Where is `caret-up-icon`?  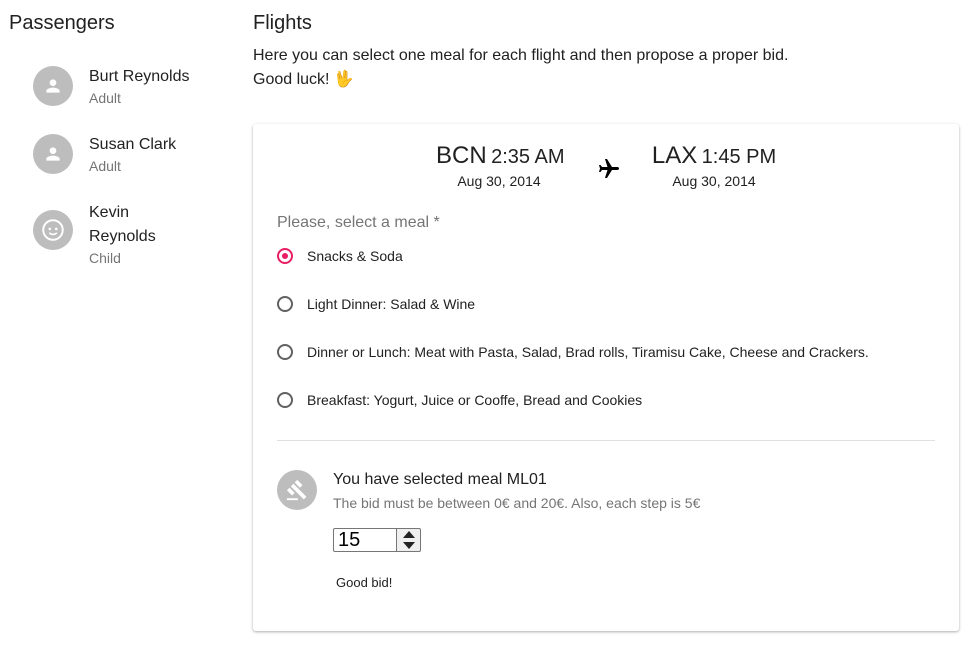 caret-up-icon is located at coordinates (408, 534).